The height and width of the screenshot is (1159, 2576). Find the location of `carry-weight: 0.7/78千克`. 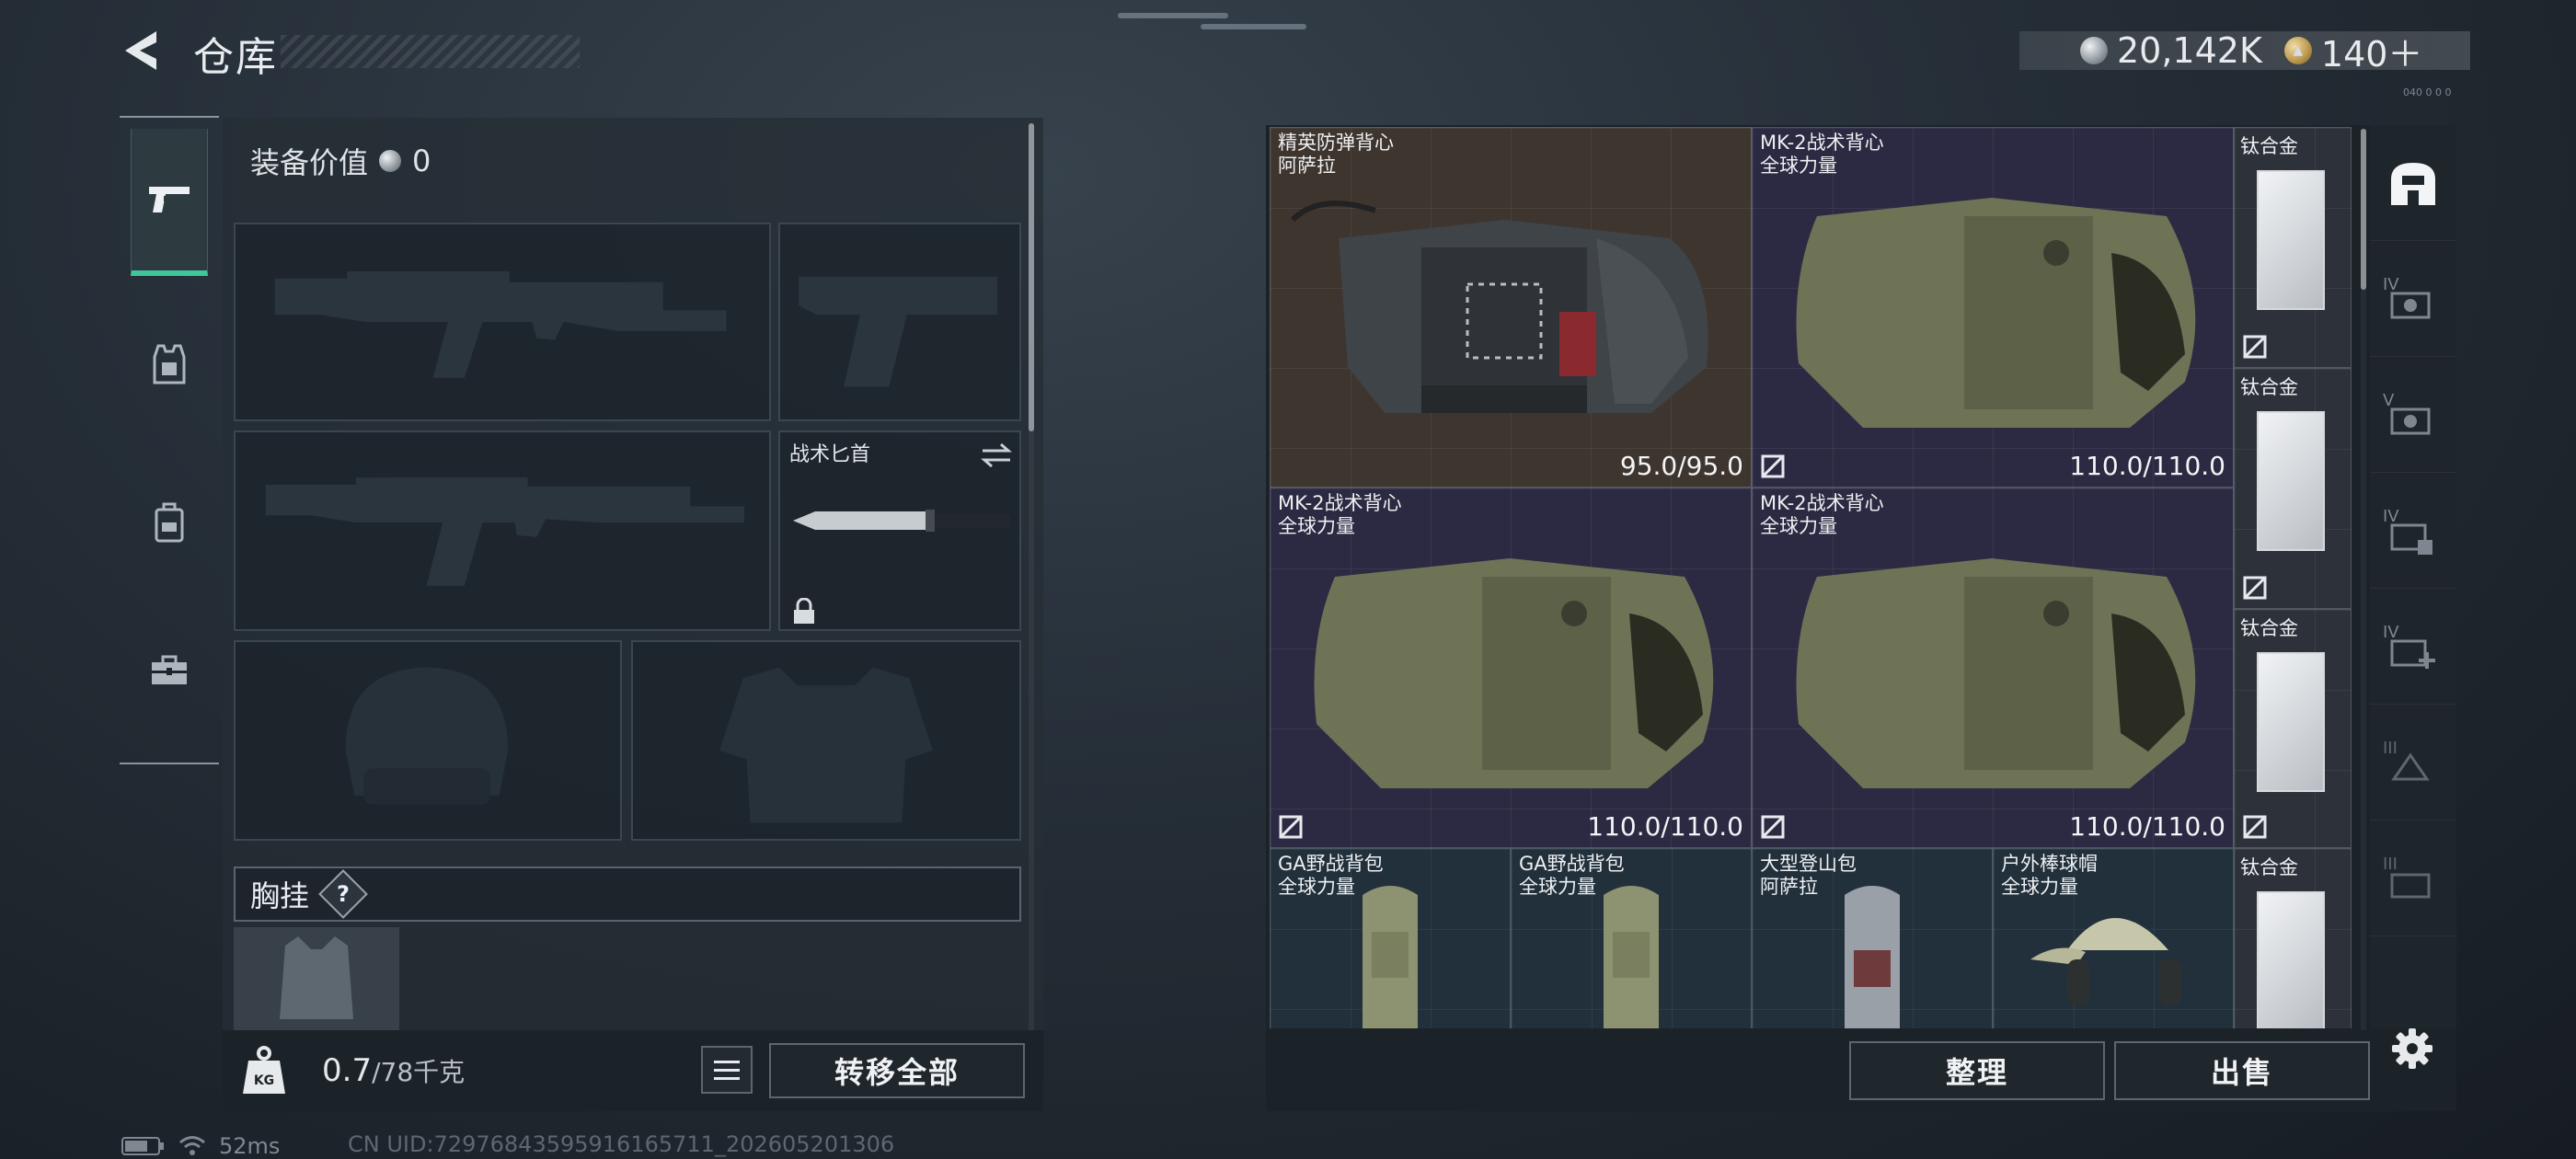

carry-weight: 0.7/78千克 is located at coordinates (393, 1070).